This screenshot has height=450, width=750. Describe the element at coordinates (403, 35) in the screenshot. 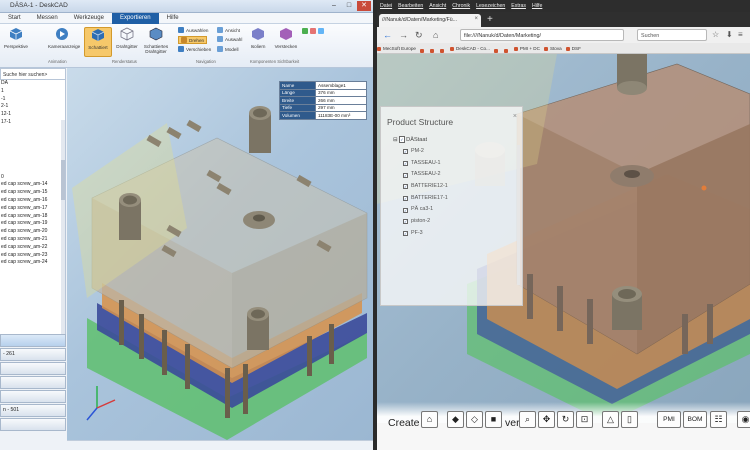

I see `forward-button: →` at that location.